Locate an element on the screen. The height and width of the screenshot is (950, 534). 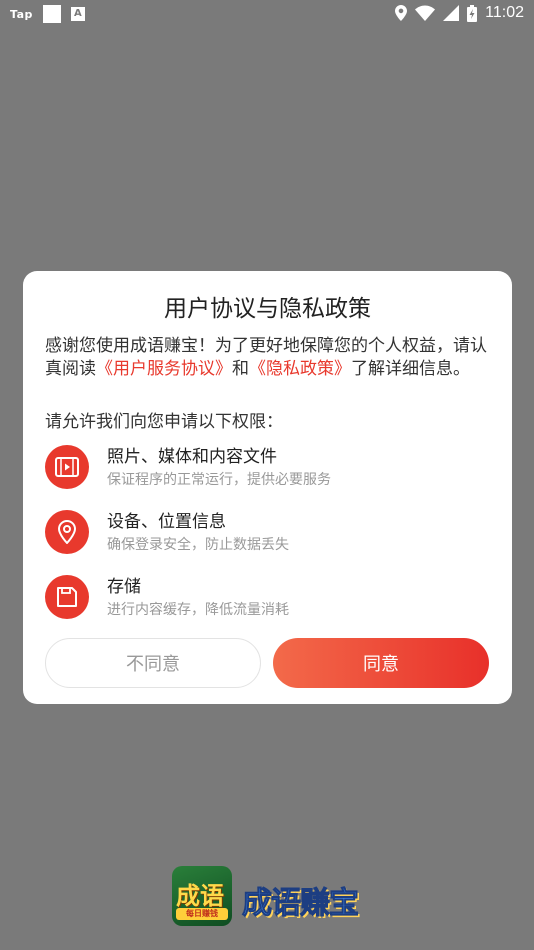
permission-desc: 进行内容缓存，降低流量消耗 is located at coordinates (198, 610).